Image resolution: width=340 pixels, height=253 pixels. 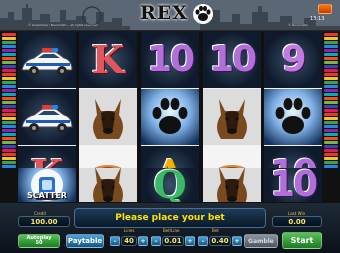 I want to click on symbol-q: Q, so click(x=170, y=185).